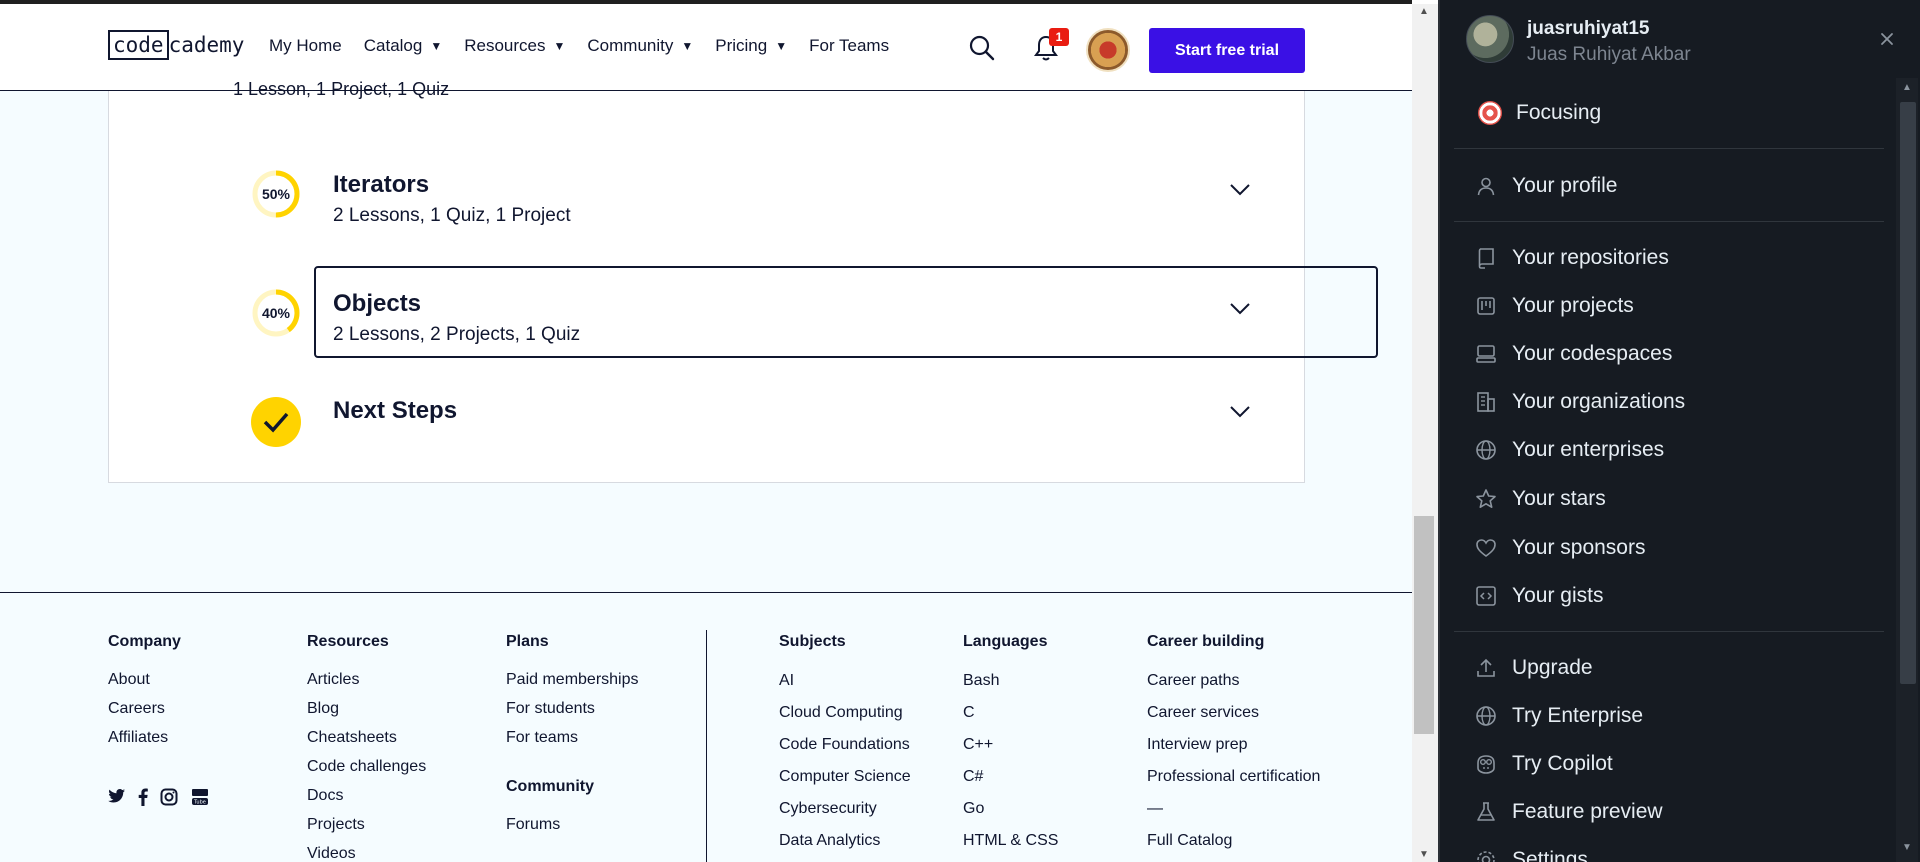 This screenshot has width=1920, height=862. Describe the element at coordinates (1010, 841) in the screenshot. I see `footer-link: HTML & CSS` at that location.